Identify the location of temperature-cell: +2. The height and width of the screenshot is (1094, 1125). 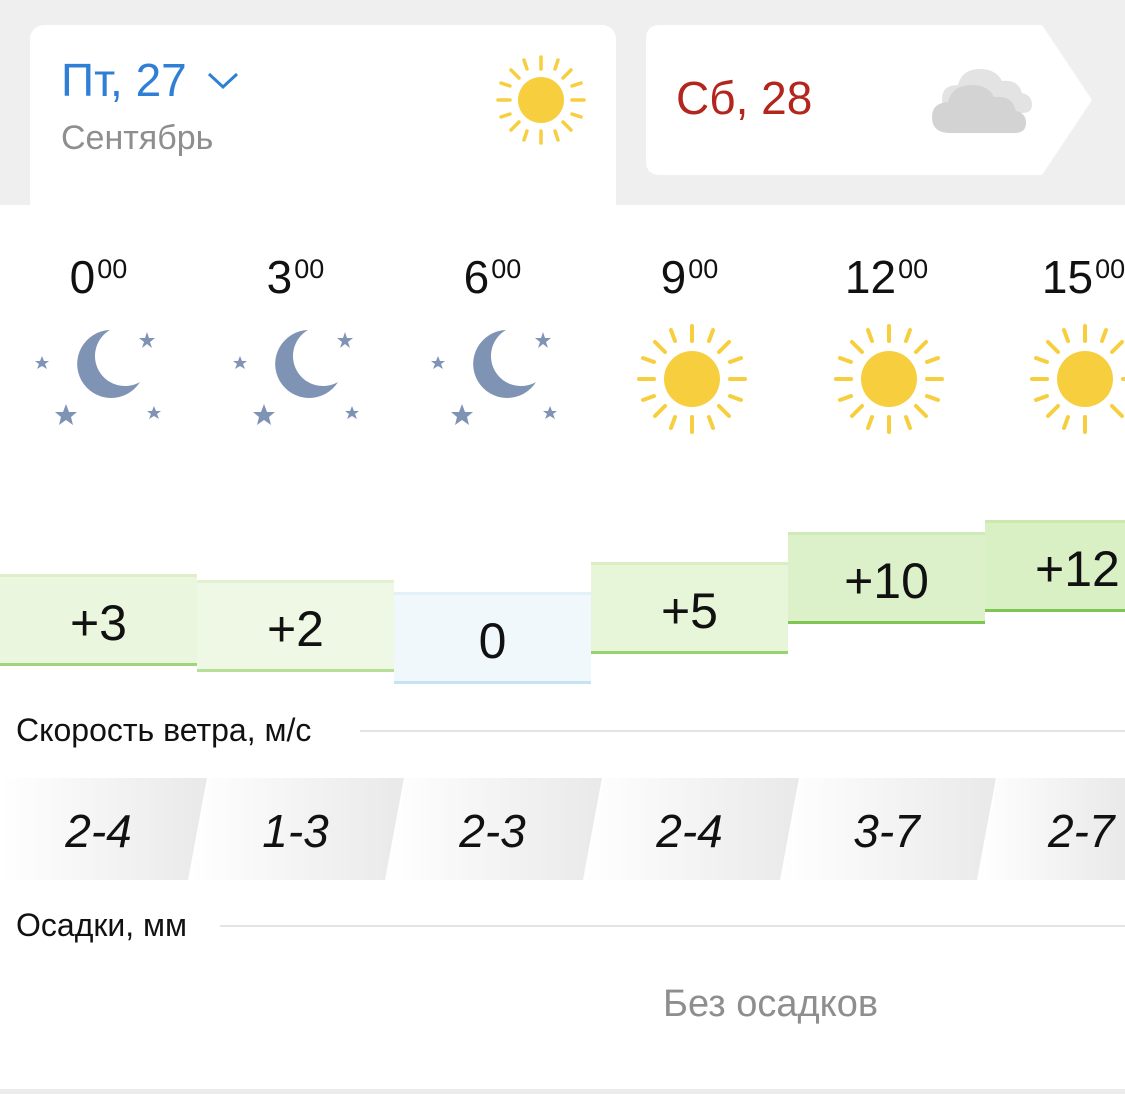
(295, 626).